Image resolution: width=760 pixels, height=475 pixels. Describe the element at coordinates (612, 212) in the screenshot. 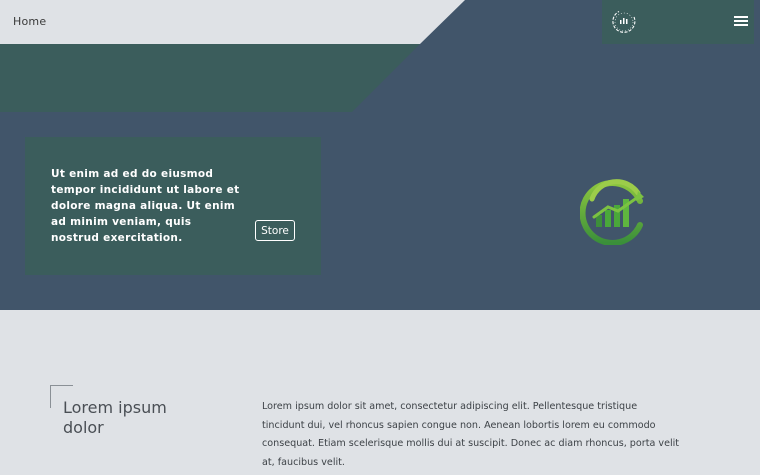

I see `growth-chart-leaf-icon` at that location.